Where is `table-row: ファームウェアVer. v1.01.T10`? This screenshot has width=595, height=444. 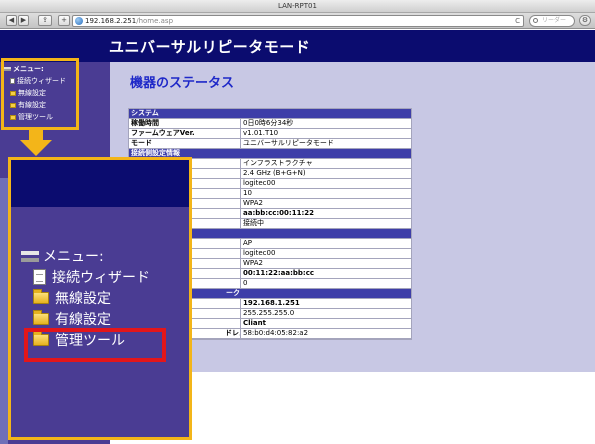
table-row: ファームウェアVer. v1.01.T10 is located at coordinates (270, 133).